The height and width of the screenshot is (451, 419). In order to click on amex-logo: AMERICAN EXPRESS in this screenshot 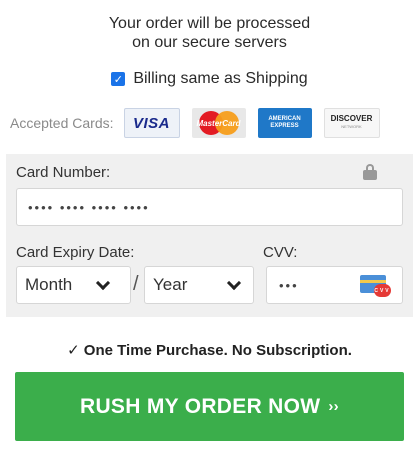, I will do `click(284, 123)`.